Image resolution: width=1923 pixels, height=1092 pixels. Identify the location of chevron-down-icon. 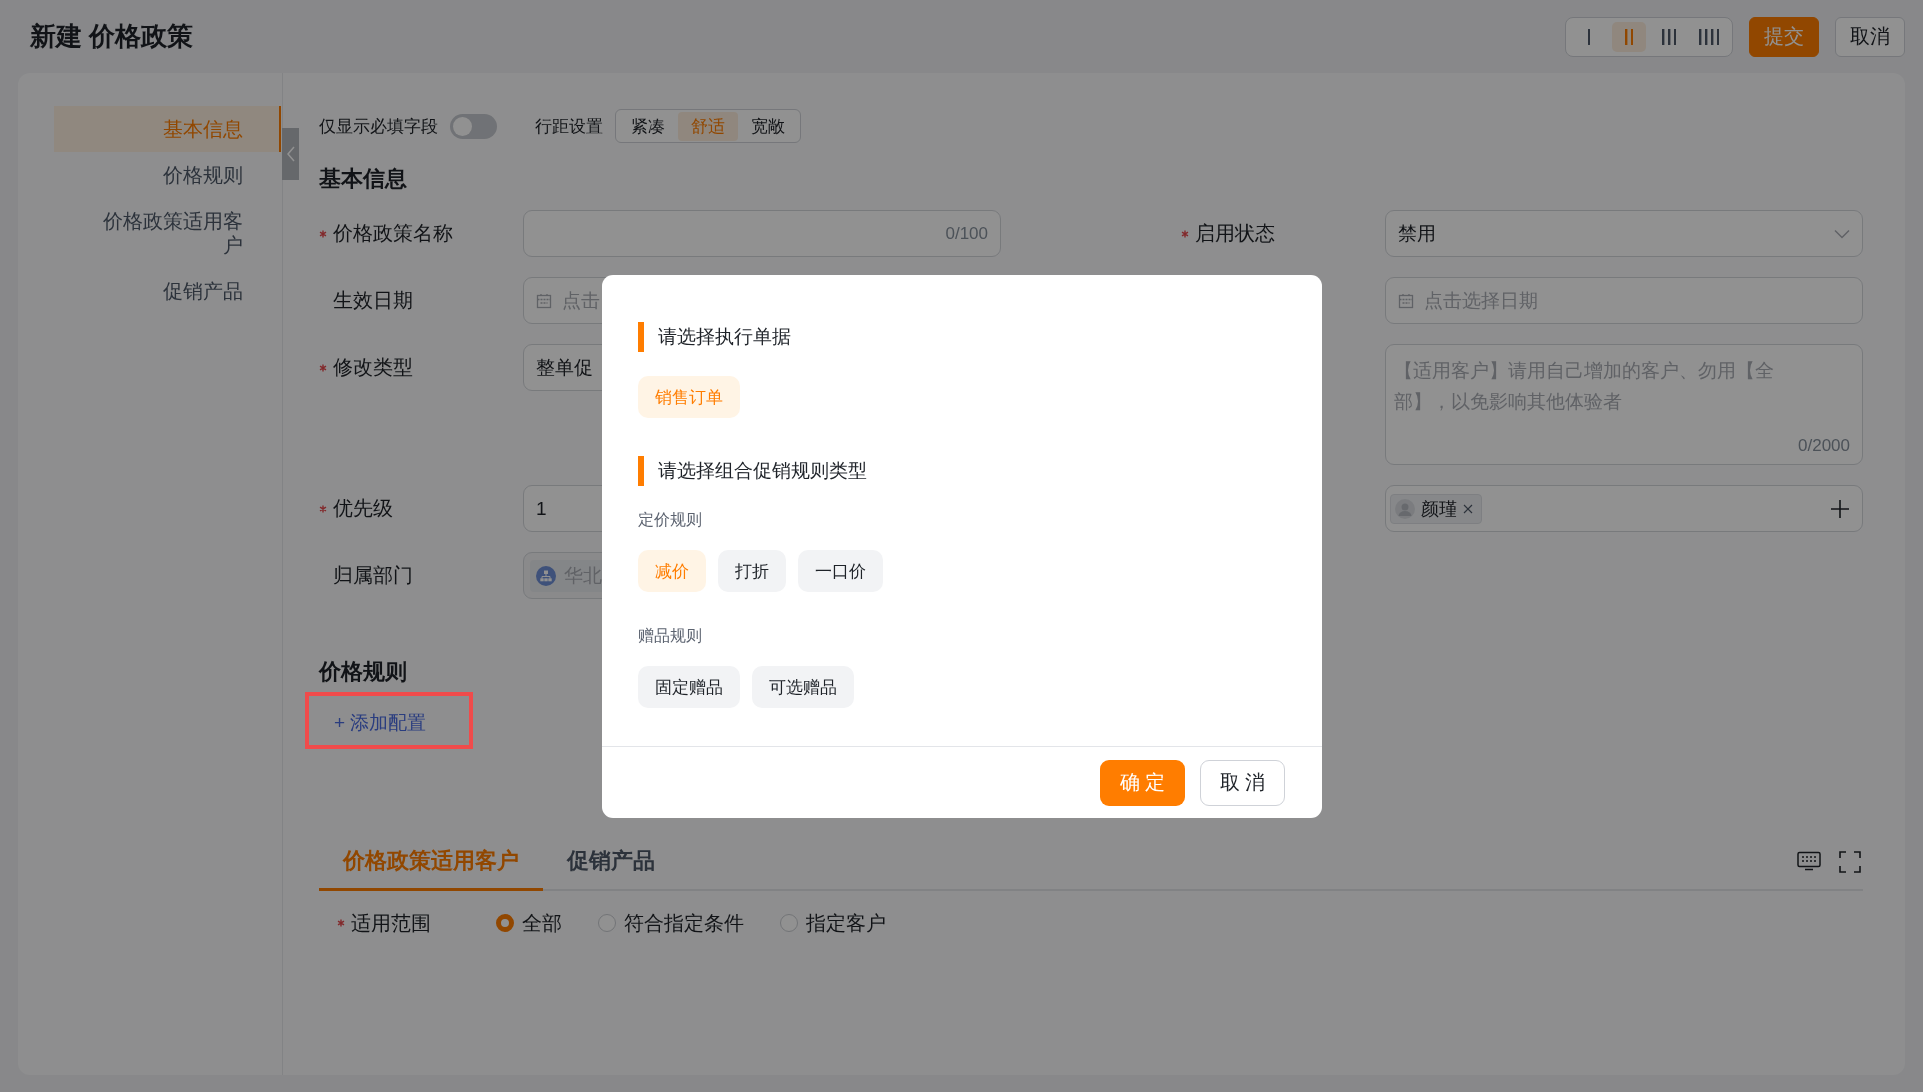
(1842, 233).